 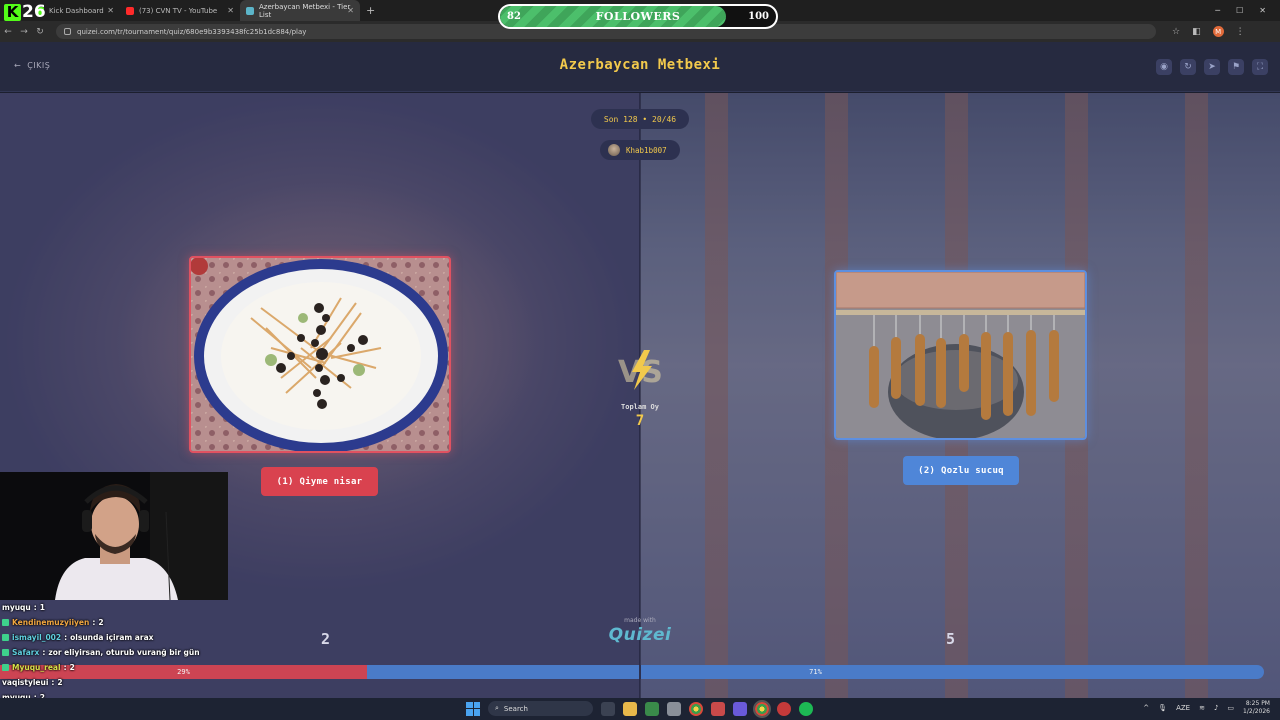 What do you see at coordinates (122, 667) in the screenshot?
I see `chat-message: Myuqu_real:2` at bounding box center [122, 667].